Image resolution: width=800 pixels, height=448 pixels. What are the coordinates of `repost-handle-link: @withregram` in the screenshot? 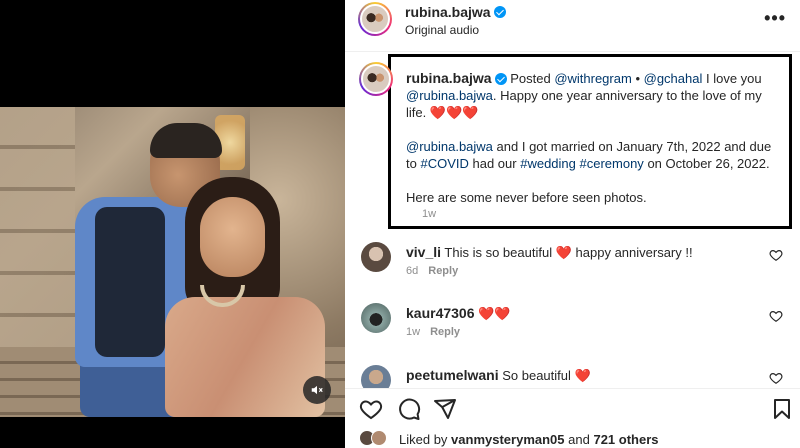 It's located at (593, 78).